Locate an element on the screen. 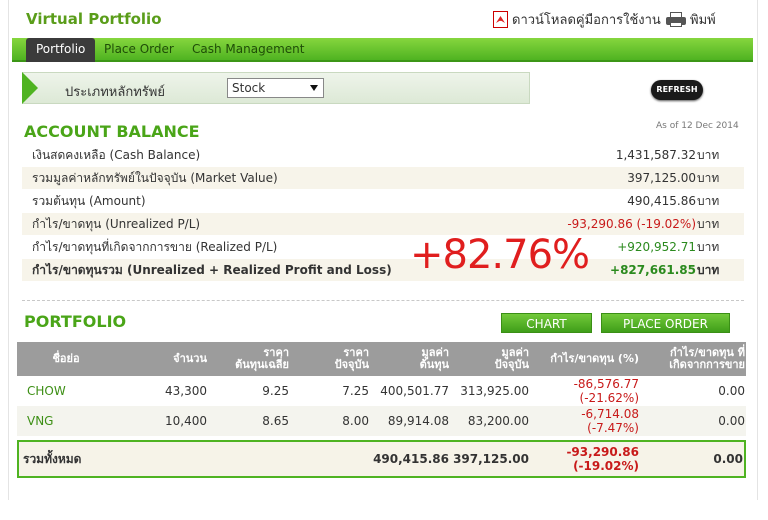  balance-value: 397,125.00 is located at coordinates (661, 178).